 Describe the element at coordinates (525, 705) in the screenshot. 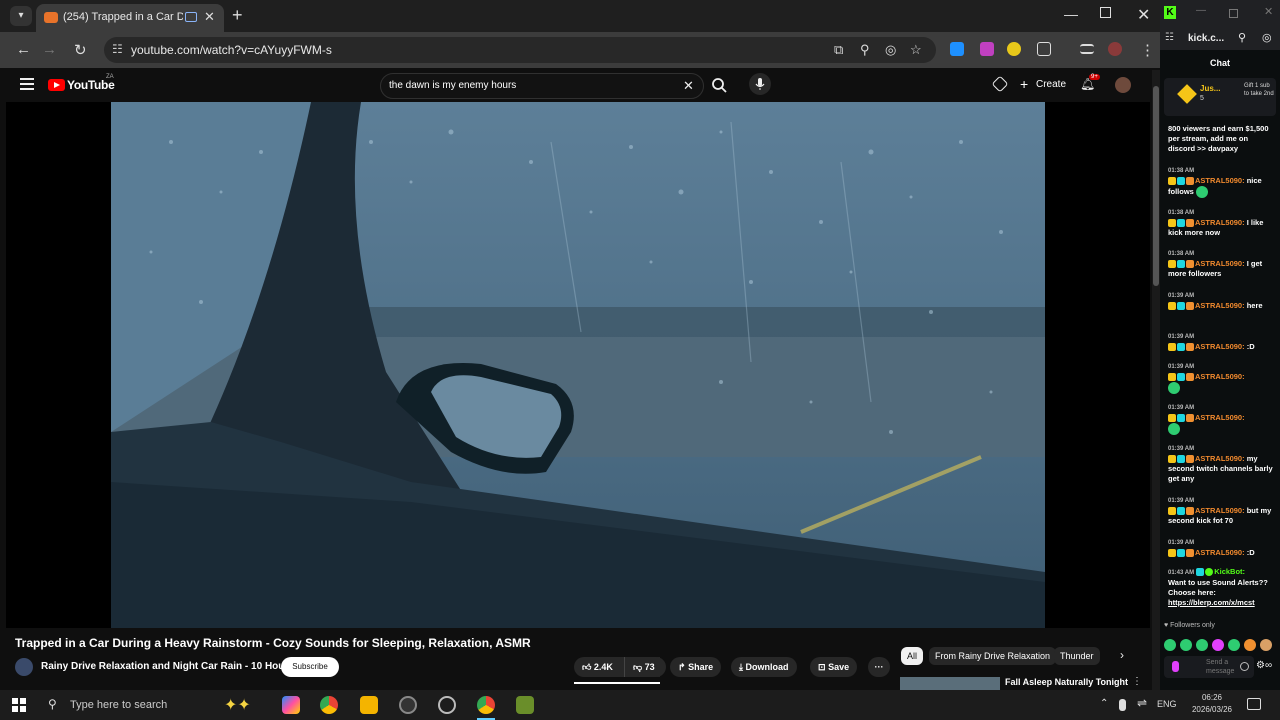

I see `minecraft-icon` at that location.